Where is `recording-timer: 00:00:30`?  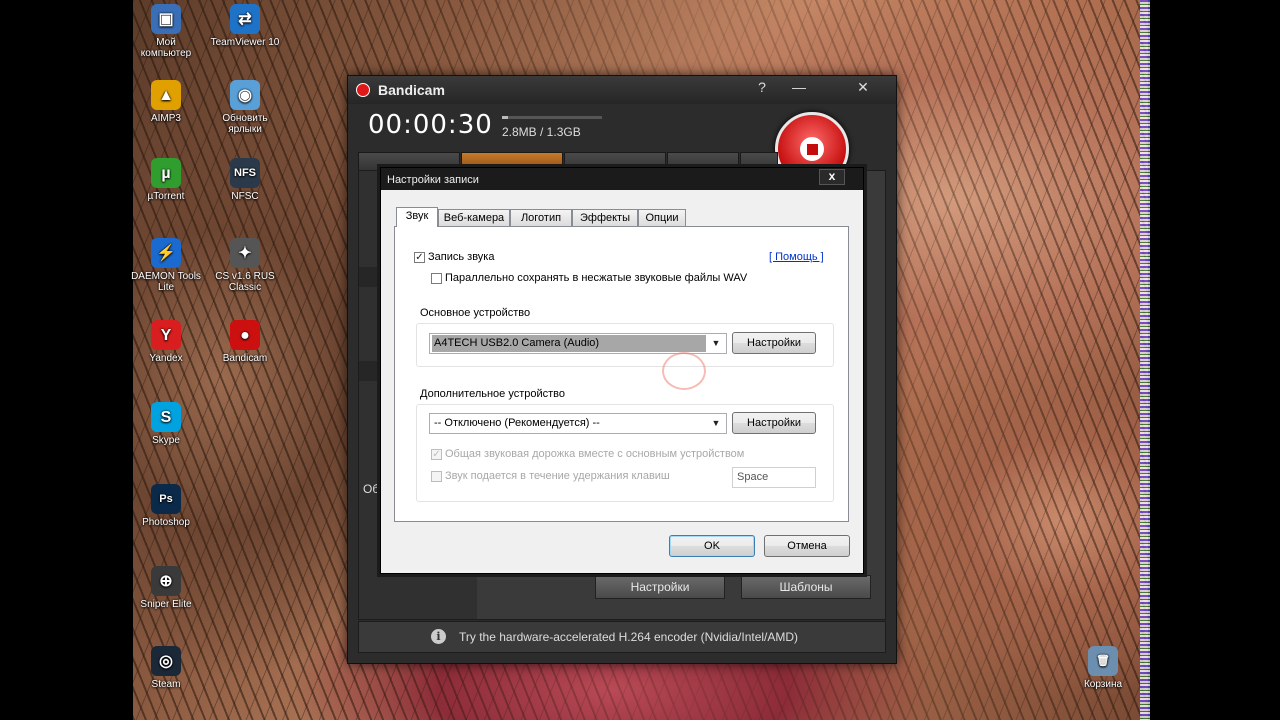 recording-timer: 00:00:30 is located at coordinates (430, 125).